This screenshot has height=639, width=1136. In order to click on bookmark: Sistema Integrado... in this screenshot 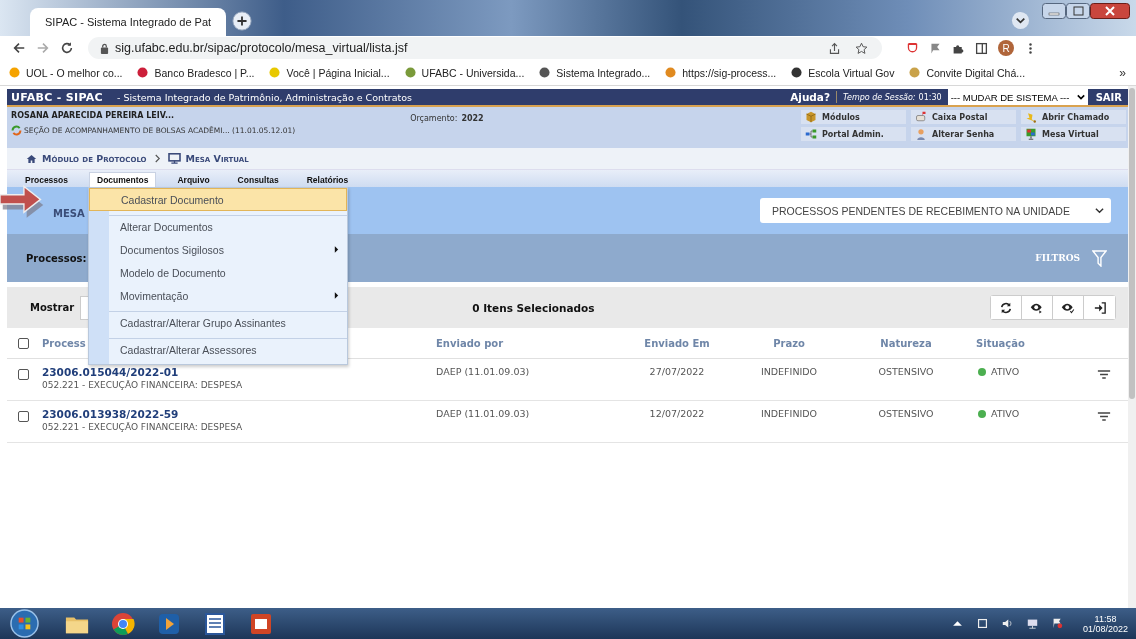, I will do `click(595, 72)`.